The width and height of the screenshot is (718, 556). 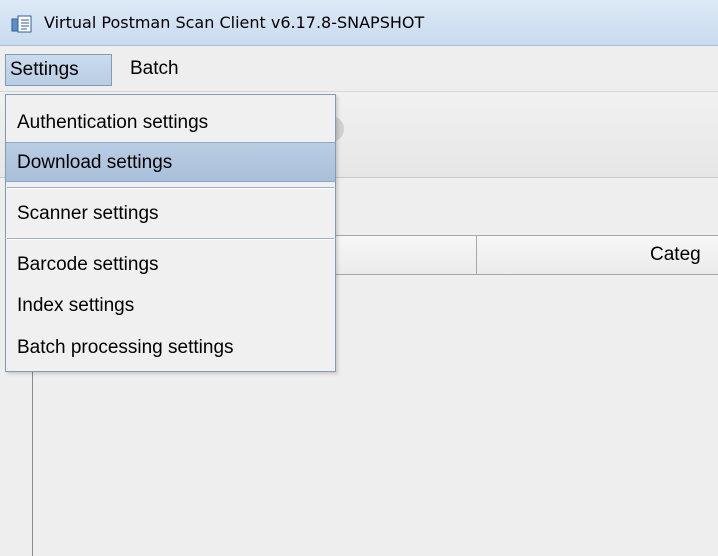 I want to click on menu-item-scanner-settings: Scanner settings, so click(x=170, y=214).